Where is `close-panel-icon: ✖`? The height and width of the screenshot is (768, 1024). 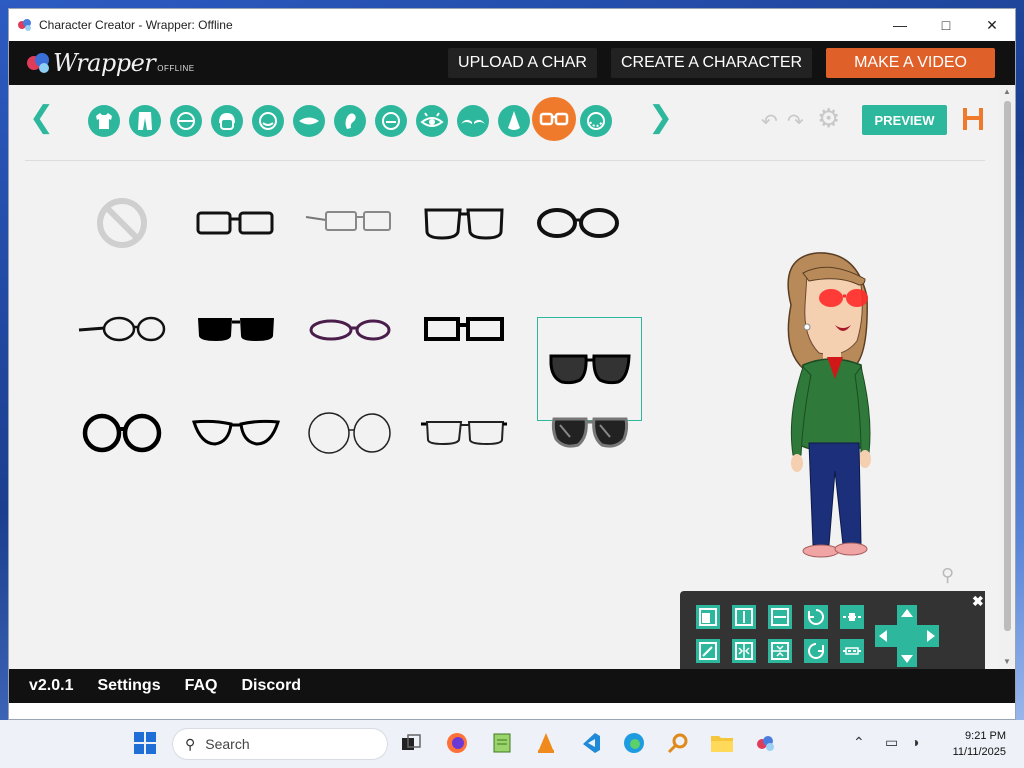 close-panel-icon: ✖ is located at coordinates (978, 601).